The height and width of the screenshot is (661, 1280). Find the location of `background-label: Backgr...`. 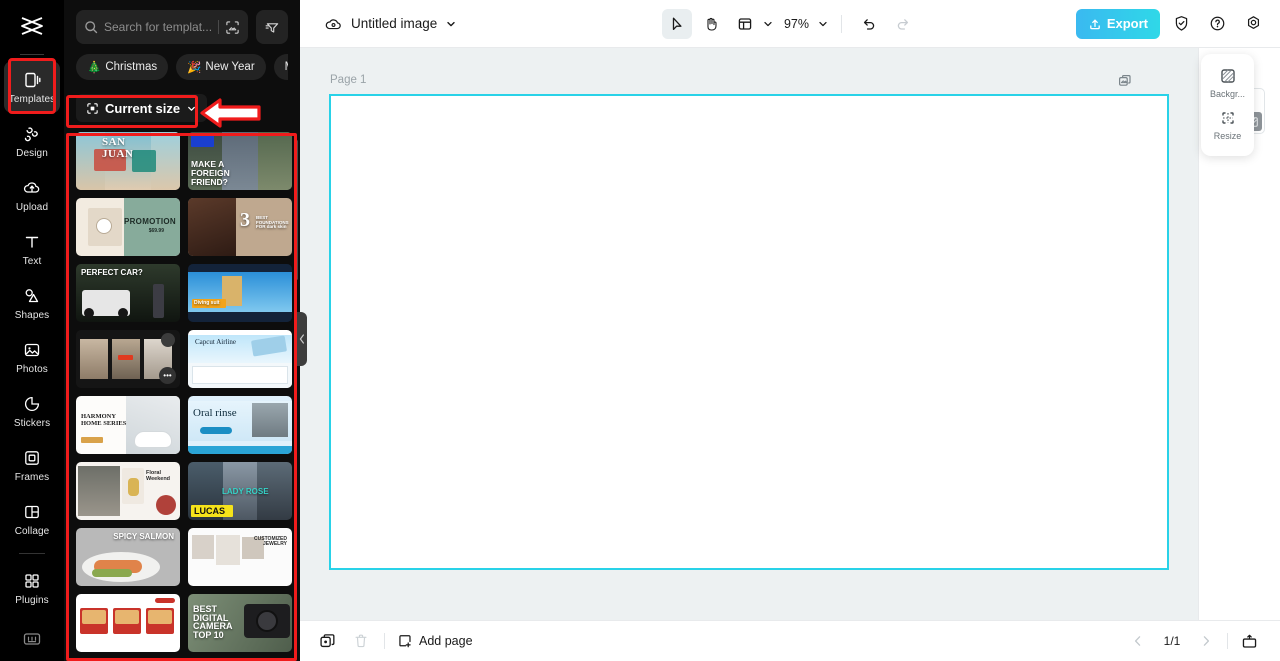

background-label: Backgr... is located at coordinates (1227, 94).